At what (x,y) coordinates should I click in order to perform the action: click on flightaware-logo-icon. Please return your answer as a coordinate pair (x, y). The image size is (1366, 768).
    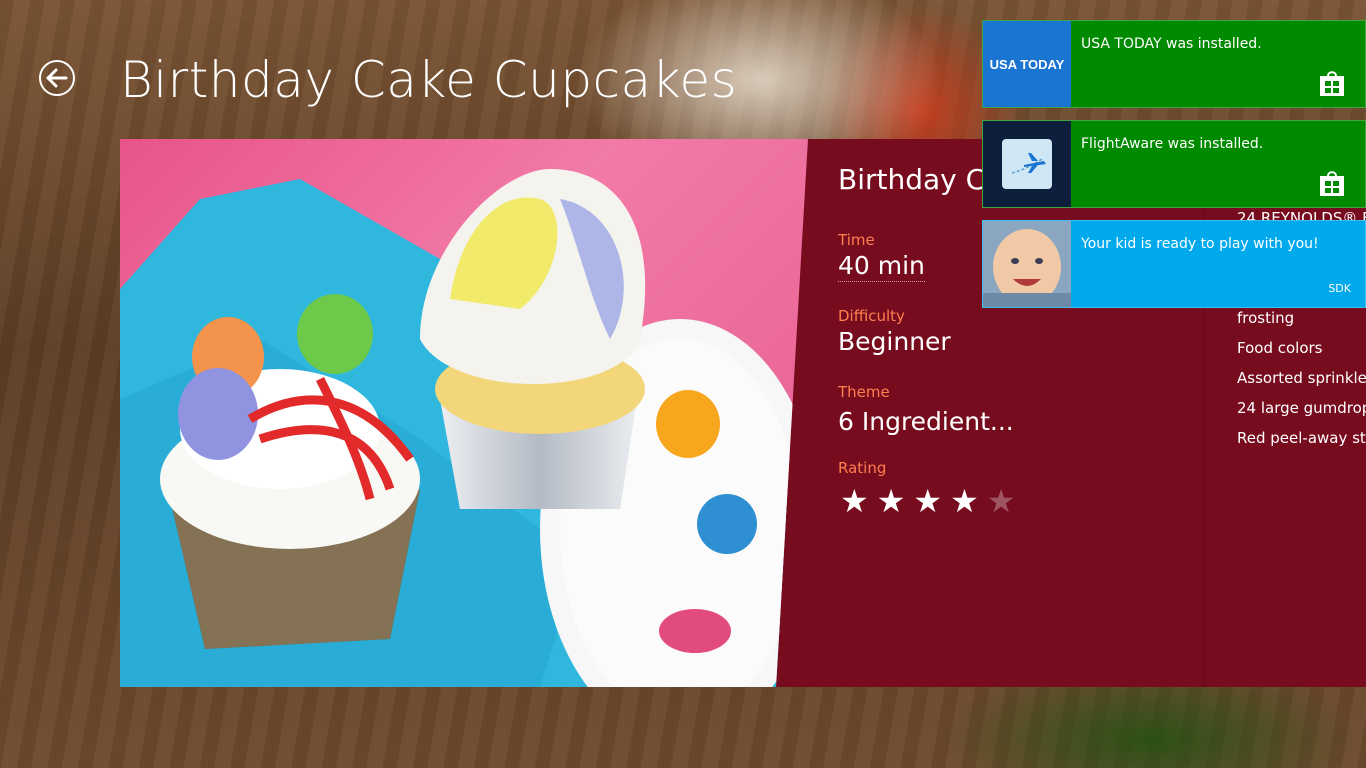
    Looking at the image, I should click on (1027, 164).